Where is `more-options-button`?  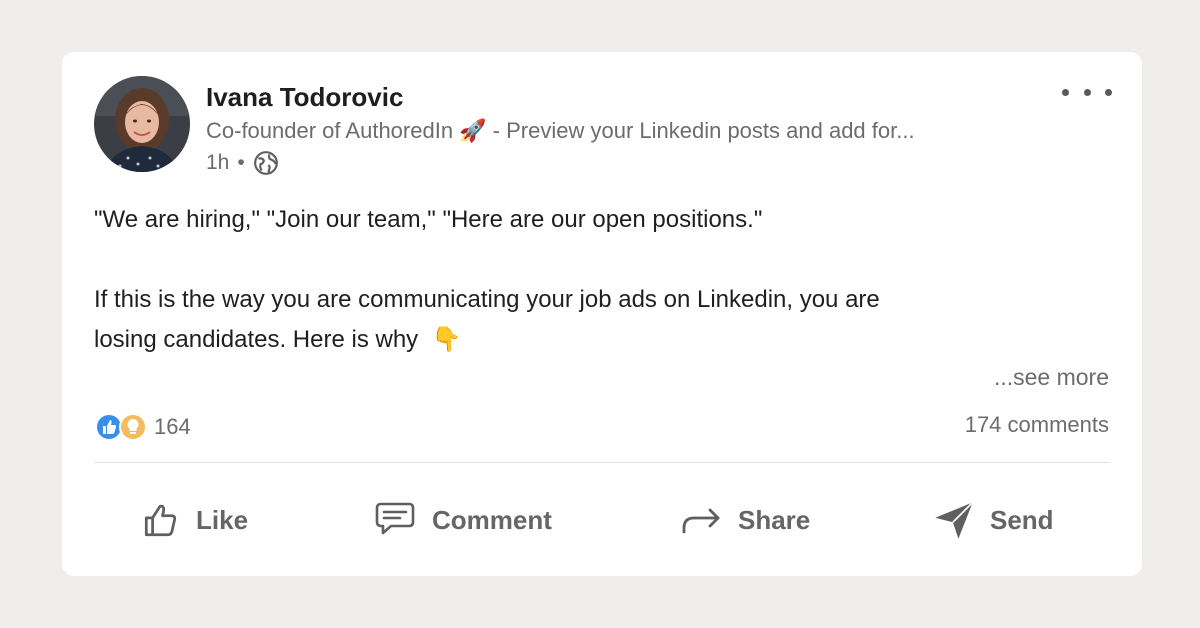 more-options-button is located at coordinates (1087, 92).